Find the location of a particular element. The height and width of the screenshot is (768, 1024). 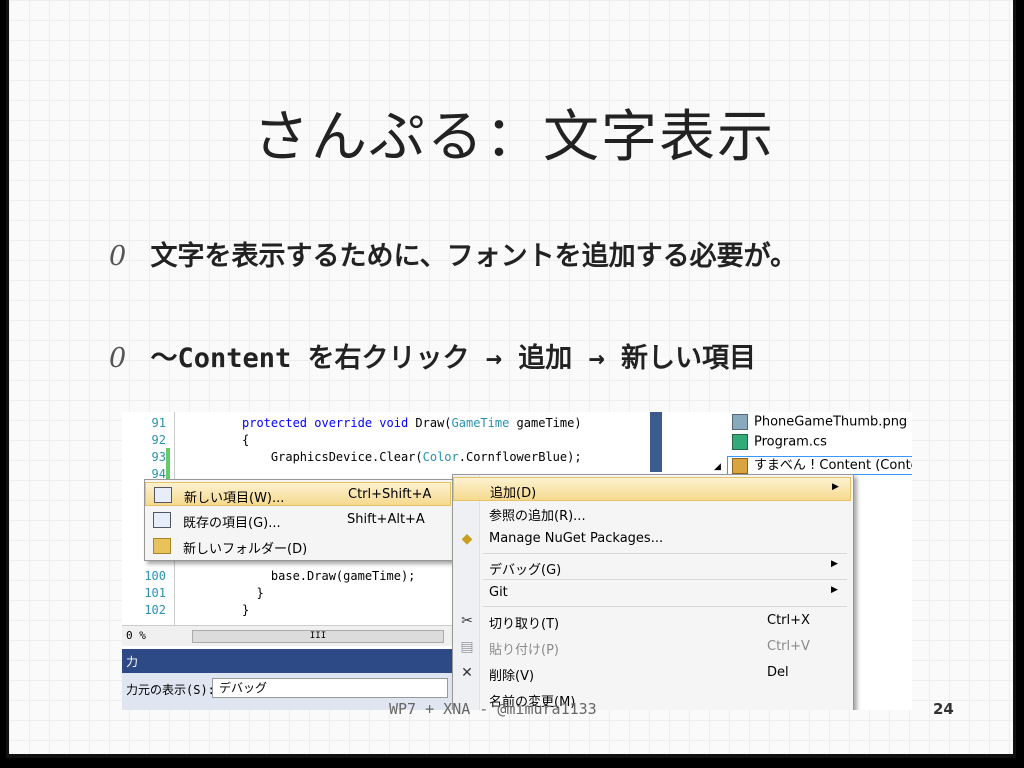

solution-item: PhoneGameThumb.png is located at coordinates (819, 422).